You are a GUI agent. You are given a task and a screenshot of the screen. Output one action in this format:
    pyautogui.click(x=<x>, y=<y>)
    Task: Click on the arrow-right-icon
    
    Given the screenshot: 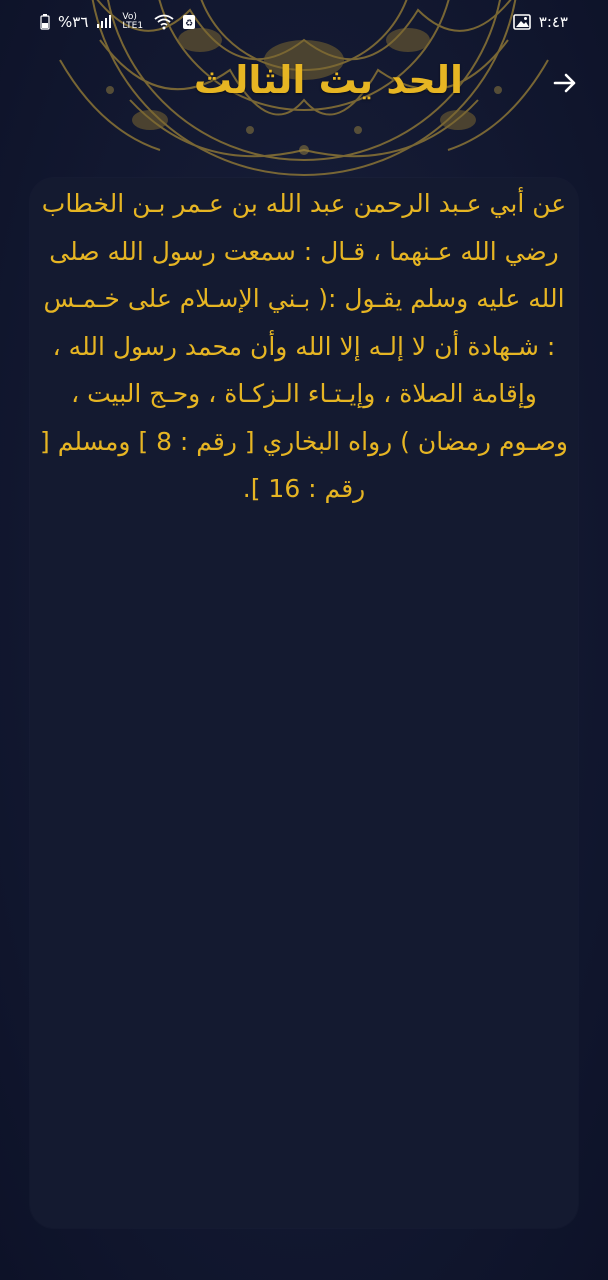 What is the action you would take?
    pyautogui.click(x=564, y=83)
    